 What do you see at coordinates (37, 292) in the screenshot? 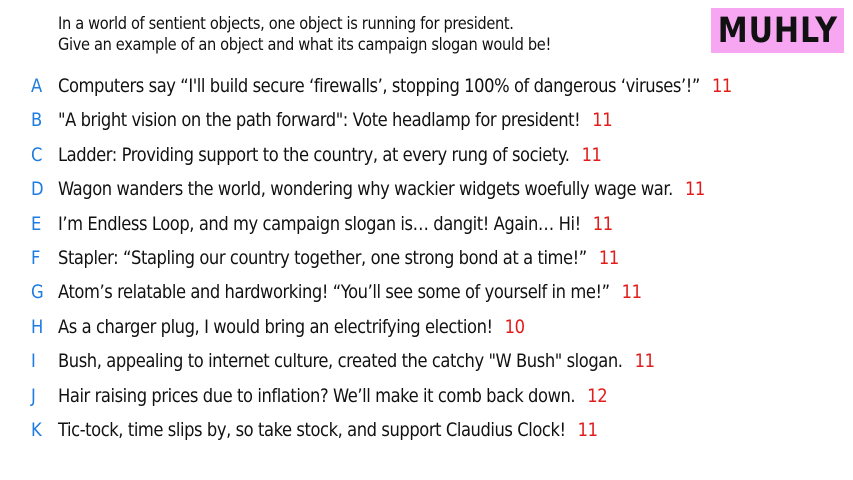
I see `answer-letter: G` at bounding box center [37, 292].